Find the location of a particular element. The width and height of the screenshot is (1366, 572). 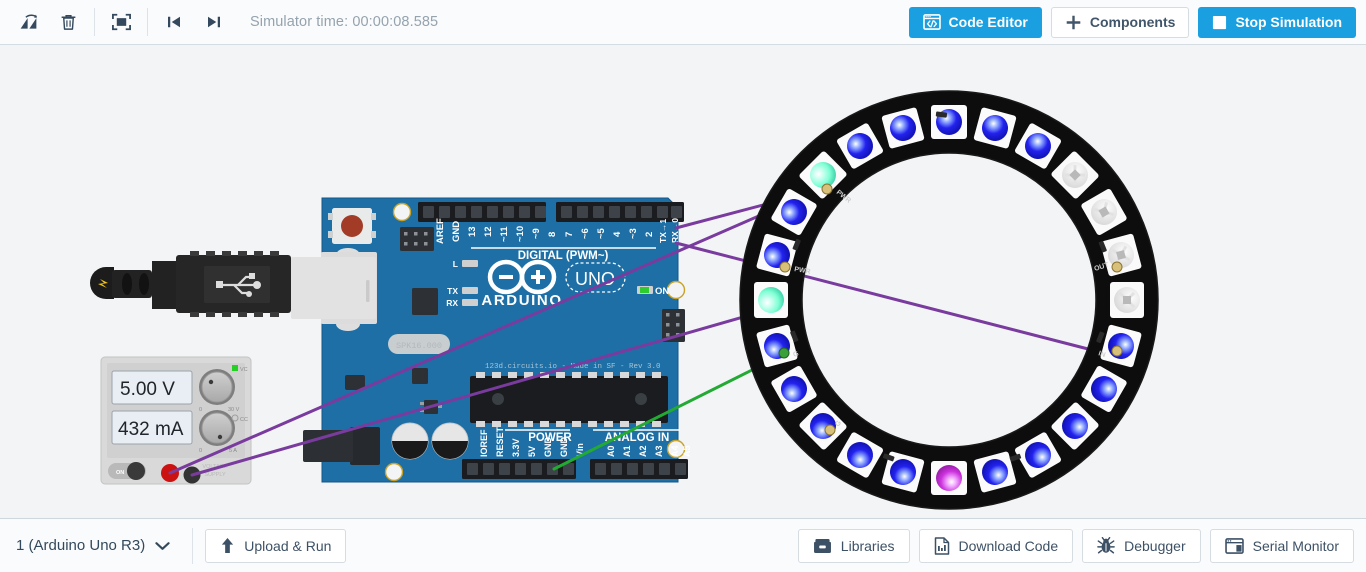

smd-ic is located at coordinates (420, 376).